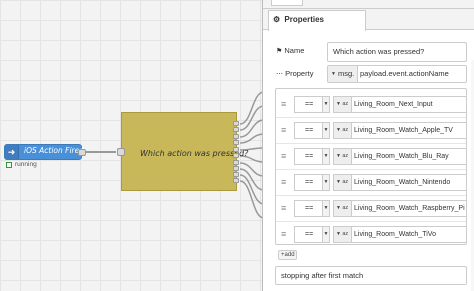 The height and width of the screenshot is (291, 474). What do you see at coordinates (397, 52) in the screenshot?
I see `name-input: Which action was pressed?` at bounding box center [397, 52].